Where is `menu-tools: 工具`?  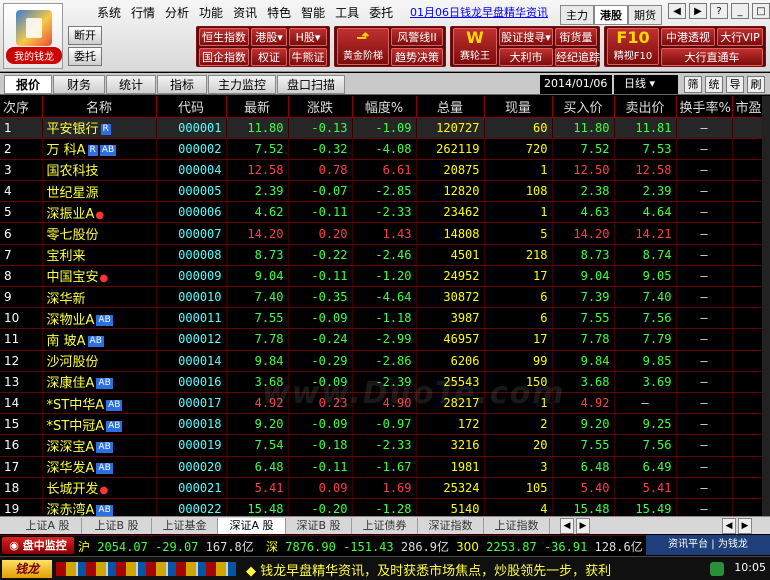 menu-tools: 工具 is located at coordinates (347, 12).